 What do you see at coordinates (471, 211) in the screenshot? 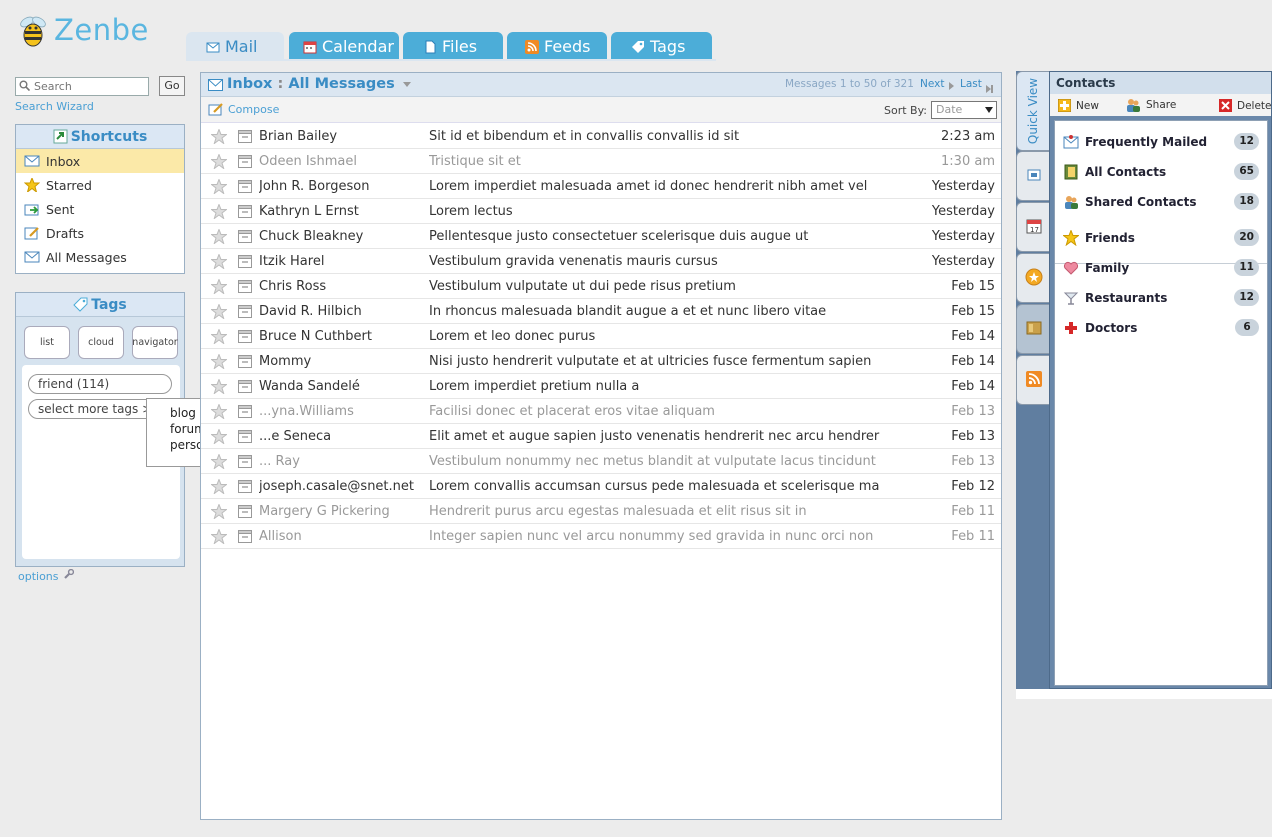
I see `message-subject: Lorem lectus` at bounding box center [471, 211].